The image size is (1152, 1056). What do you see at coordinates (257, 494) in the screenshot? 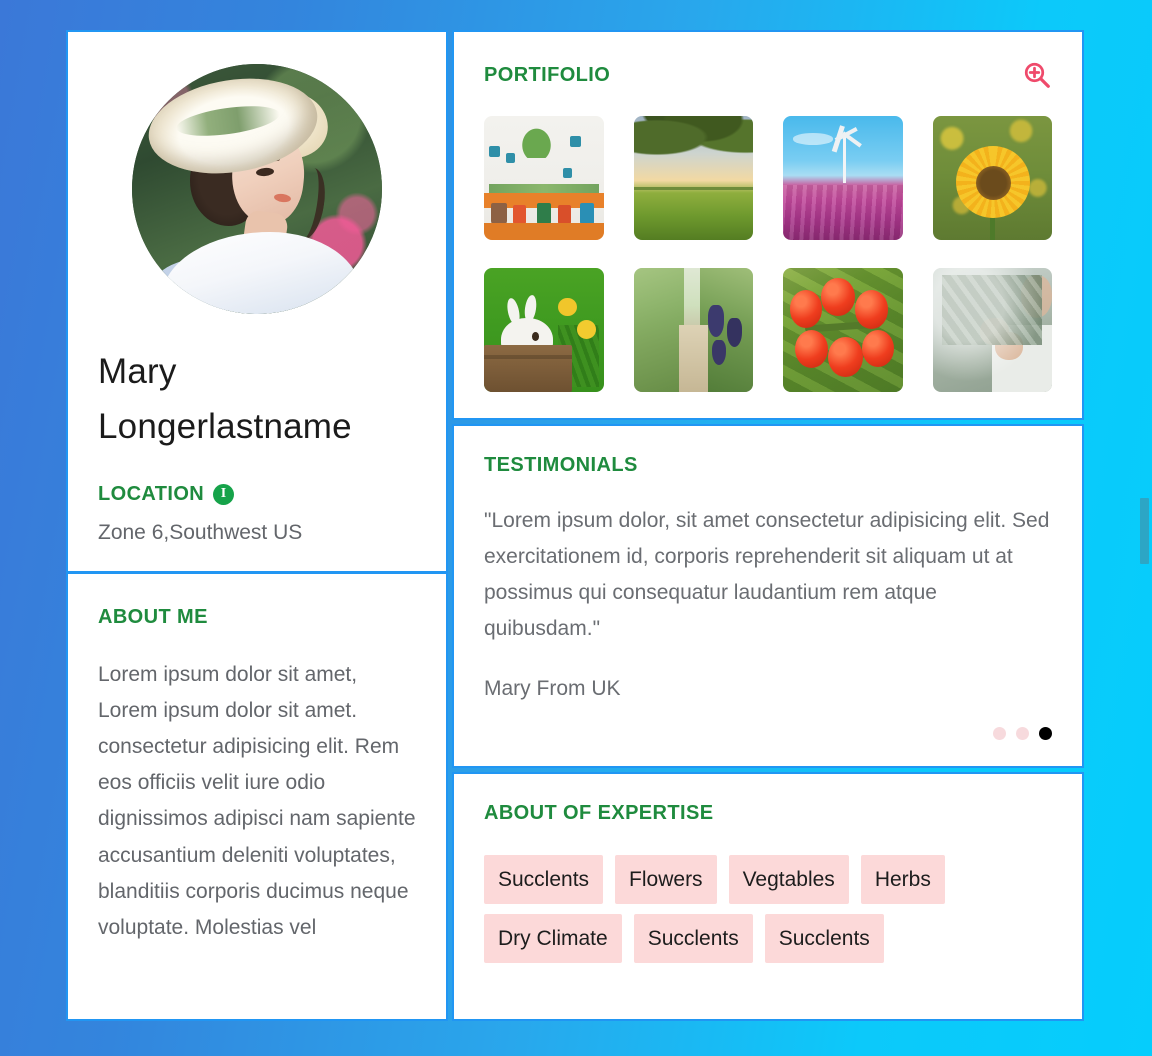
I see `location-heading: LOCATION i` at bounding box center [257, 494].